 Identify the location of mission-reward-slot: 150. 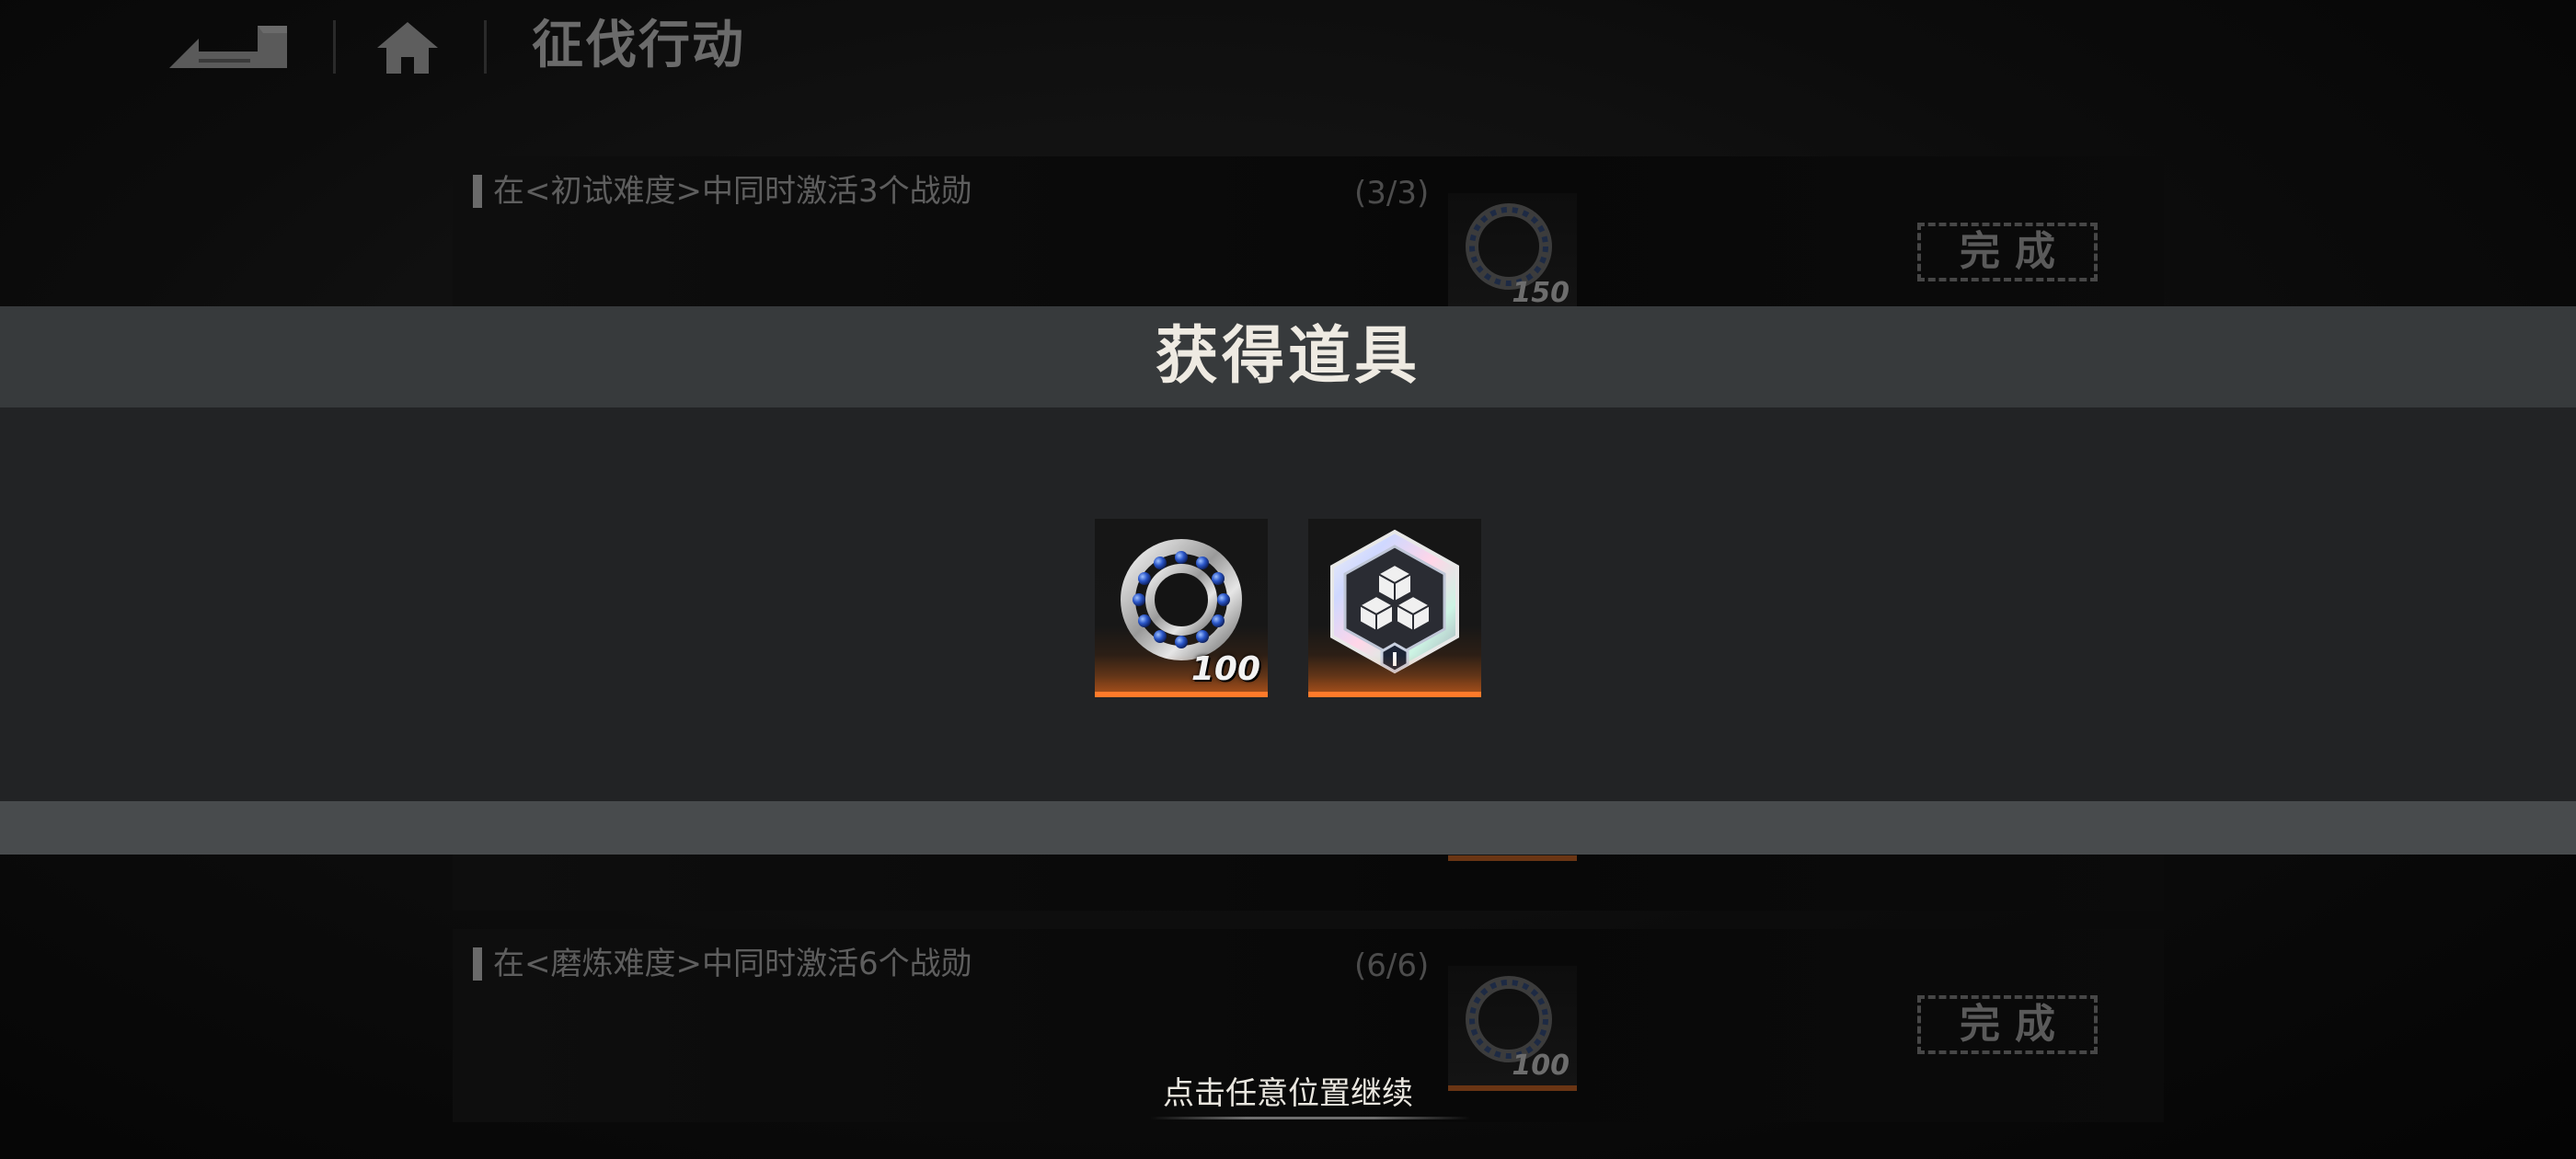
(1512, 255).